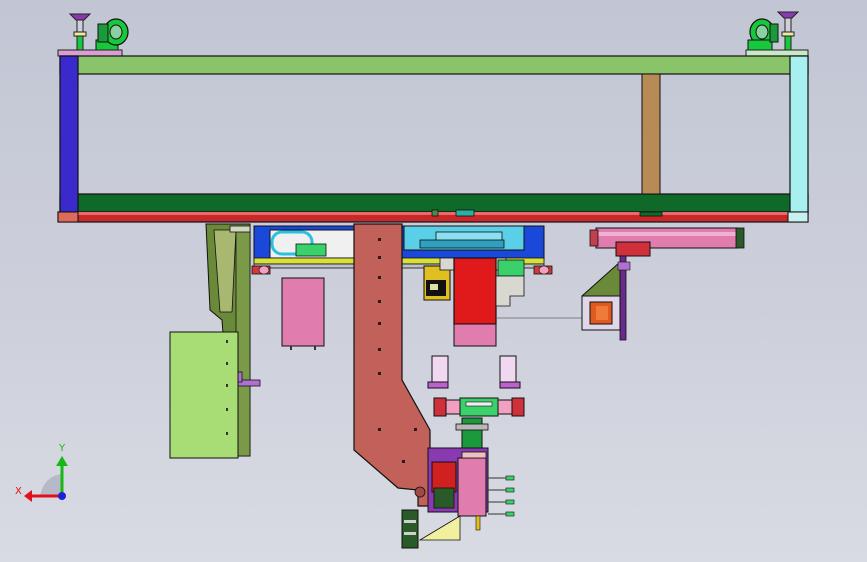 Image resolution: width=867 pixels, height=562 pixels. I want to click on gripper-stem-cap, so click(472, 427).